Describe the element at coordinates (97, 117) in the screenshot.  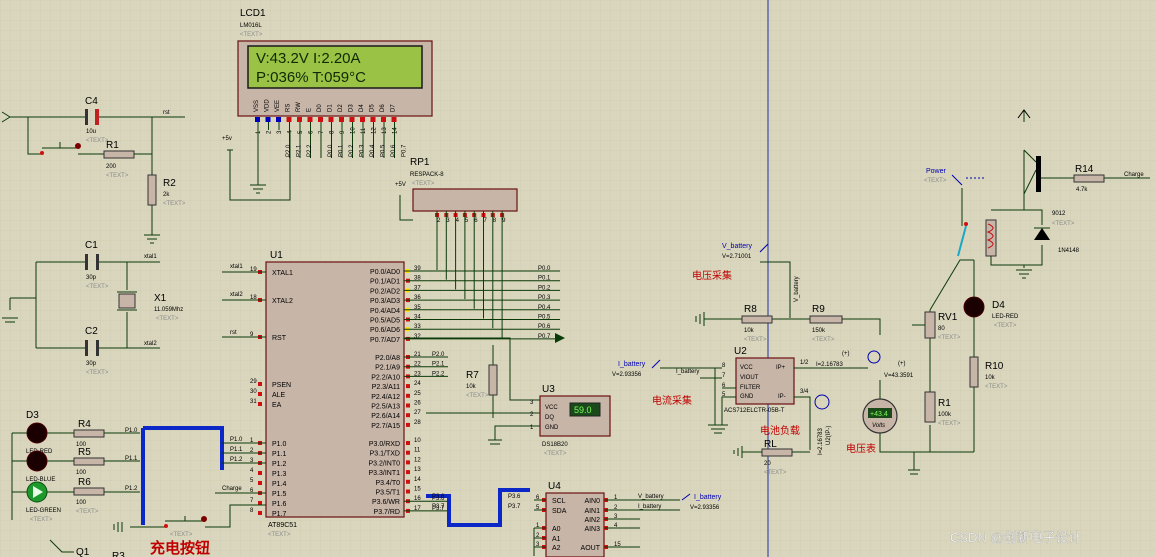
I see `c4-plate-b` at that location.